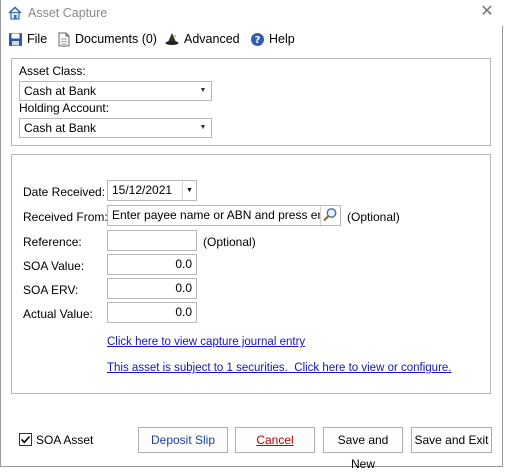 The image size is (505, 476). Describe the element at coordinates (60, 91) in the screenshot. I see `asset-class-value: Cash at Bank` at that location.